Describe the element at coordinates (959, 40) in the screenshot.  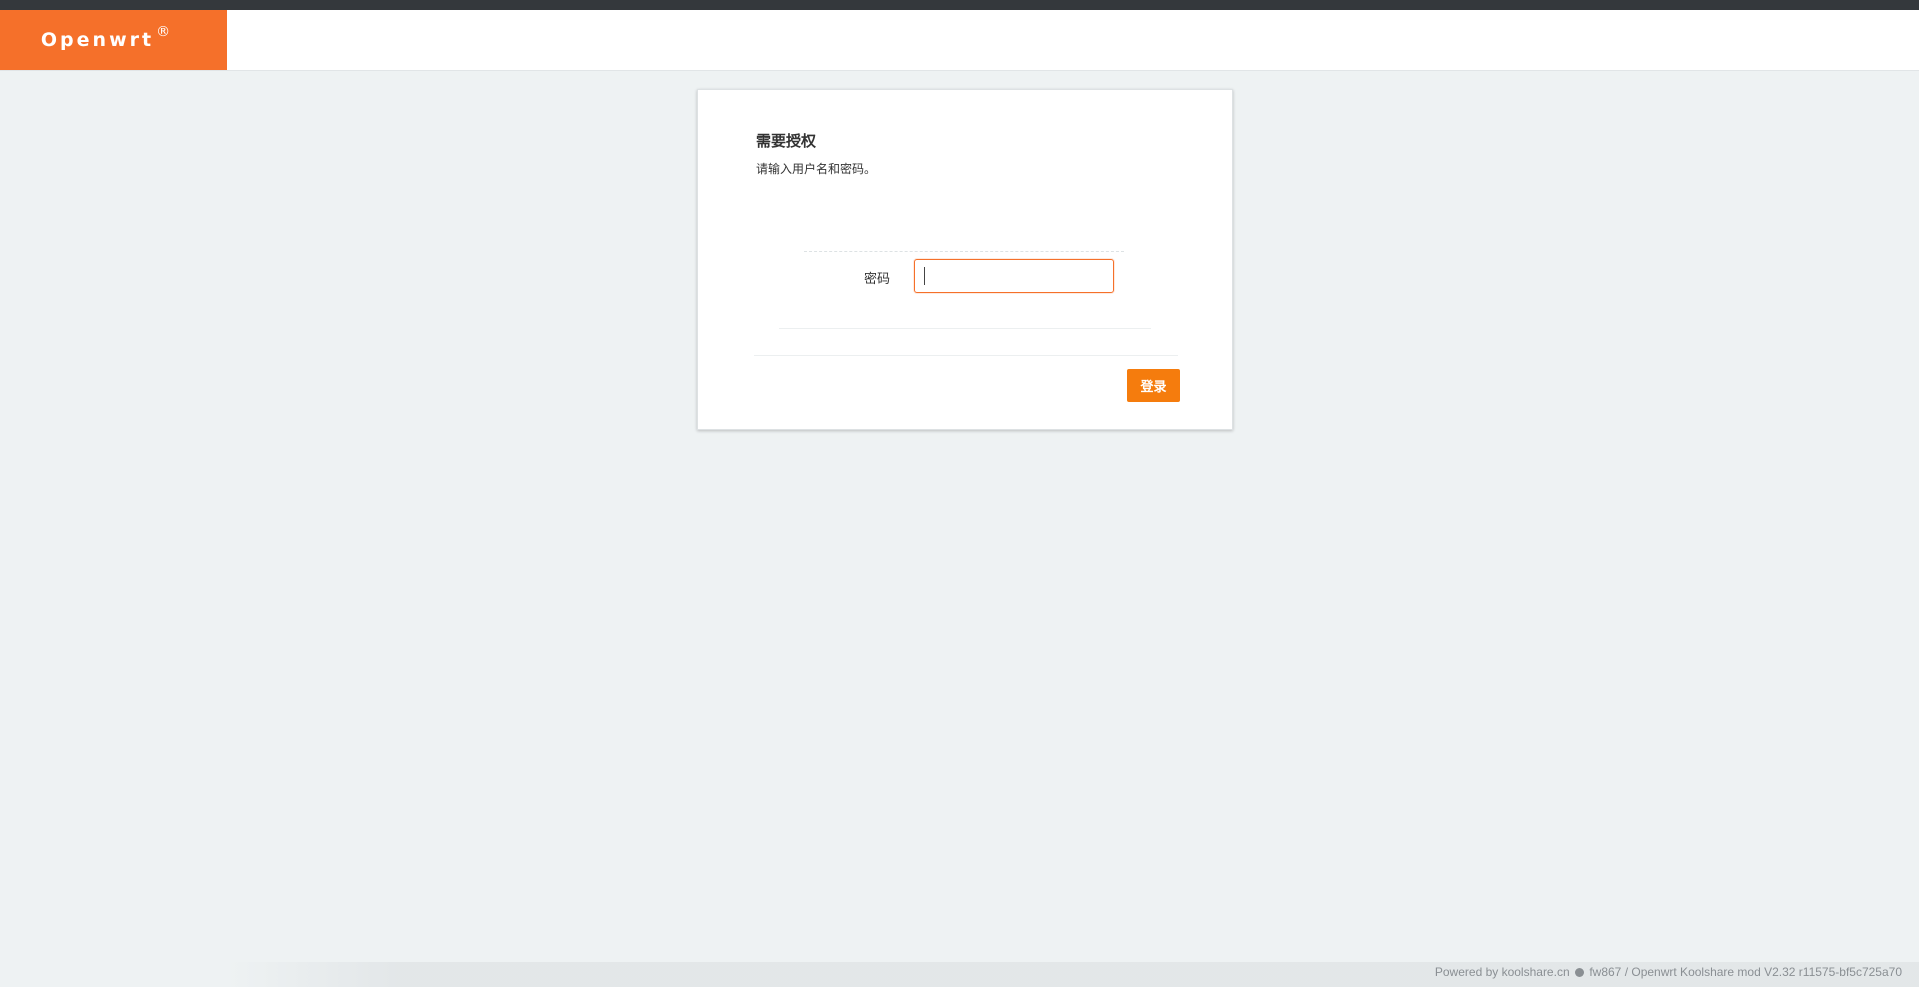
I see `header: Openwrt ®` at that location.